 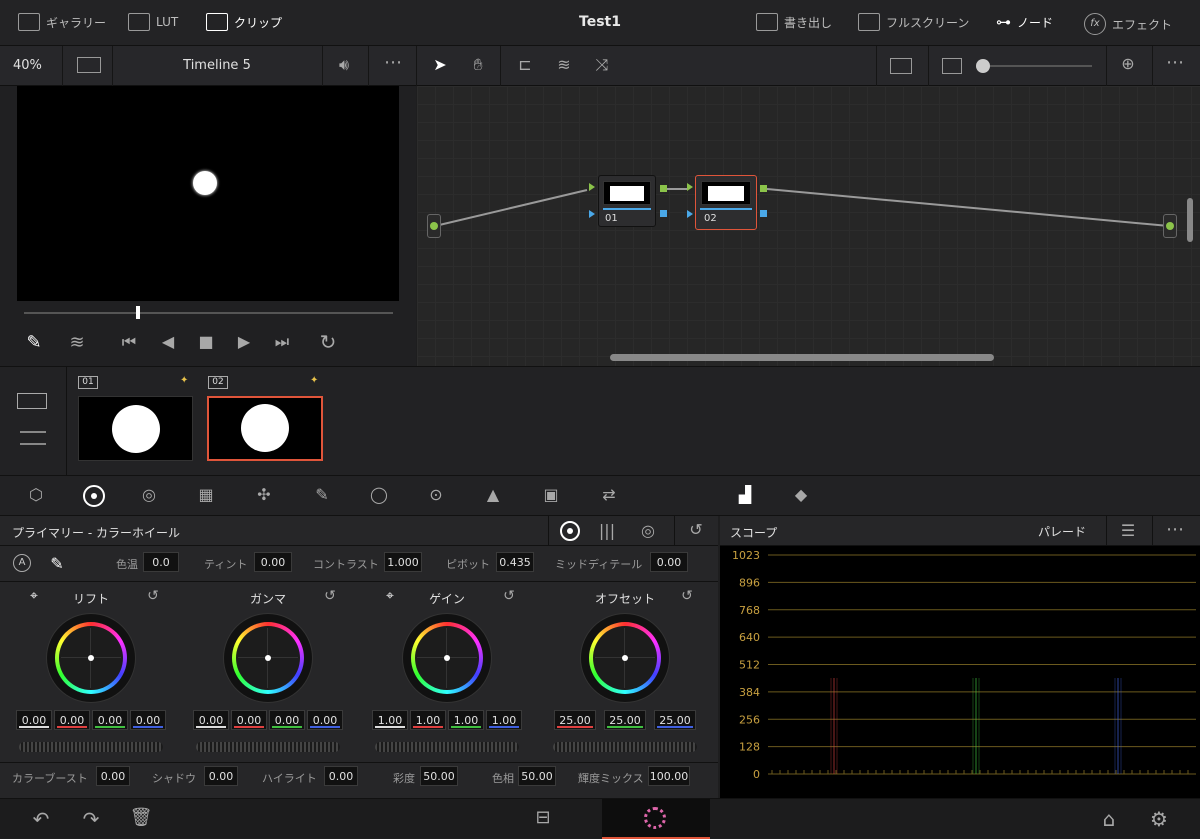 I want to click on shadow-value: 0.00, so click(x=221, y=776).